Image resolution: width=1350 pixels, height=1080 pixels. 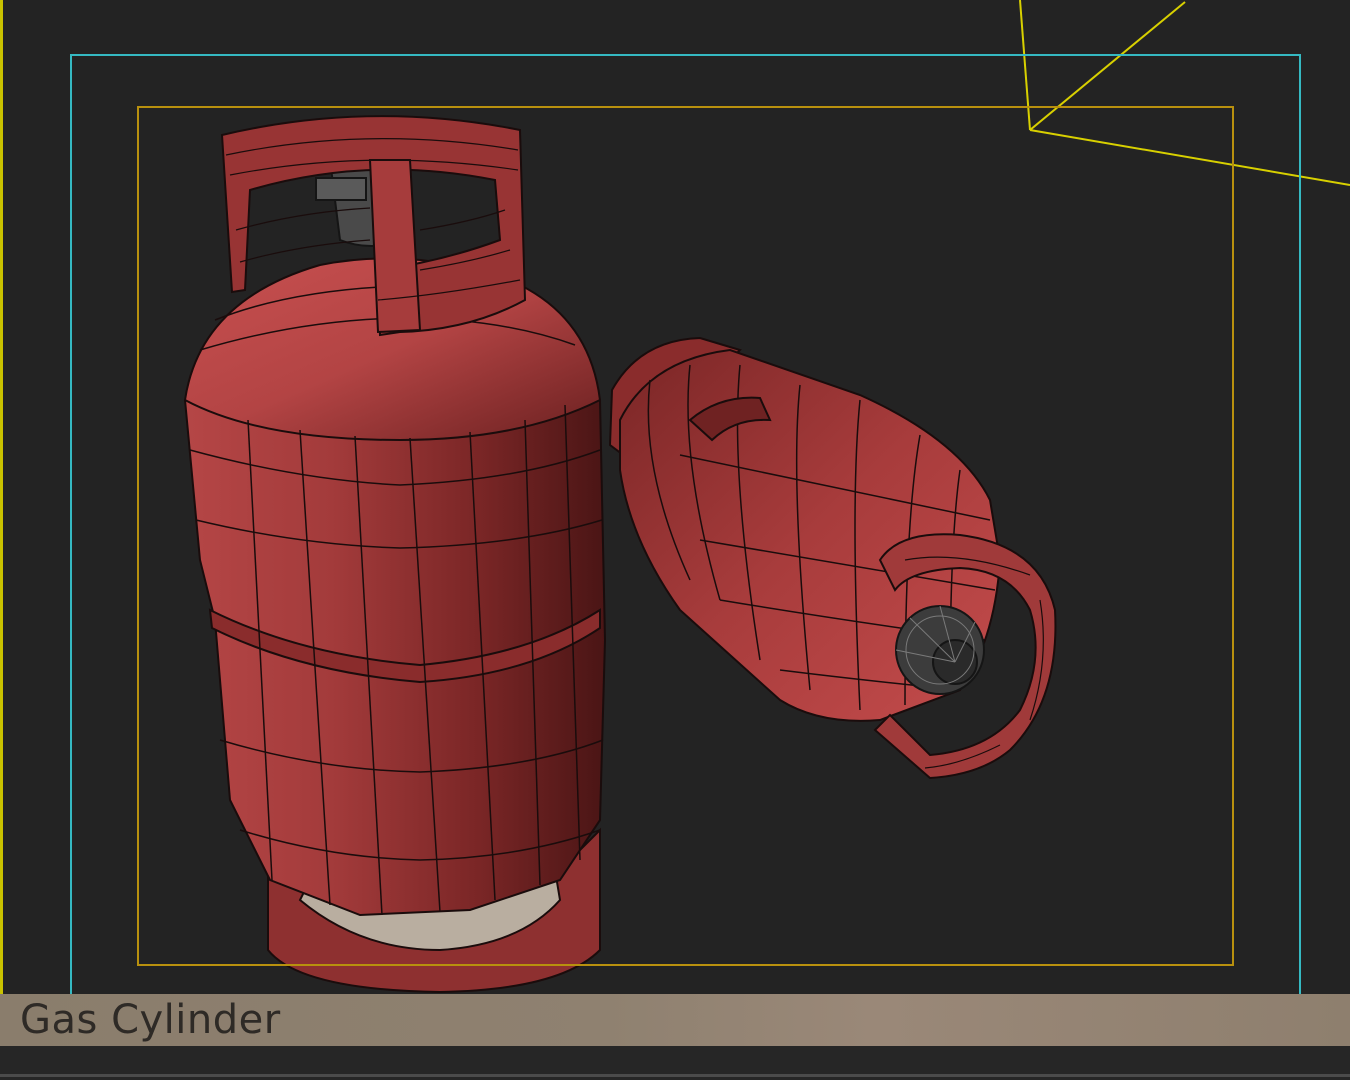 I want to click on gas-cylinder-tilted, so click(x=832, y=558).